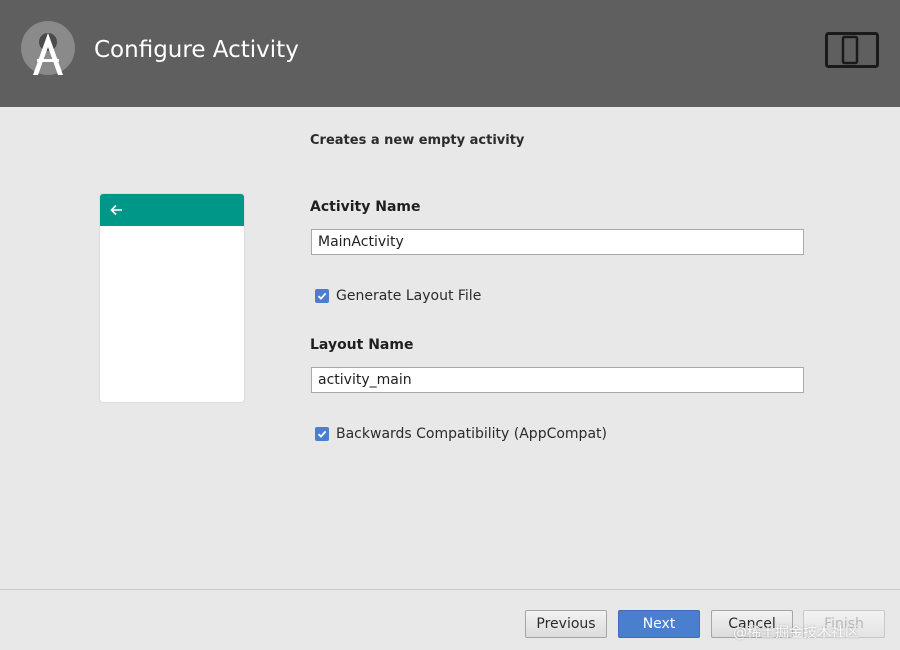  I want to click on android-studio-logo-icon, so click(48, 48).